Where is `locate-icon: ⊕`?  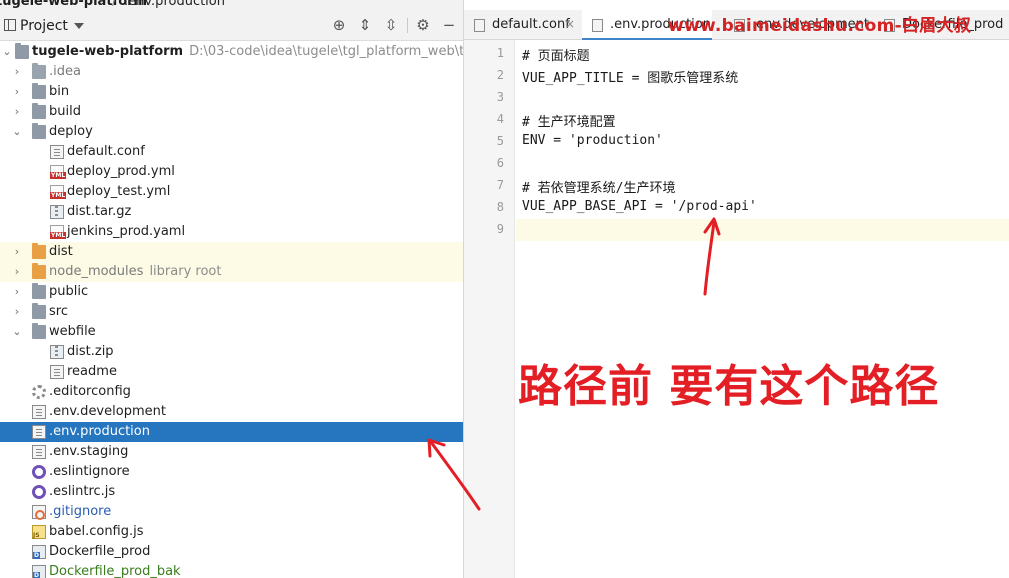 locate-icon: ⊕ is located at coordinates (339, 25).